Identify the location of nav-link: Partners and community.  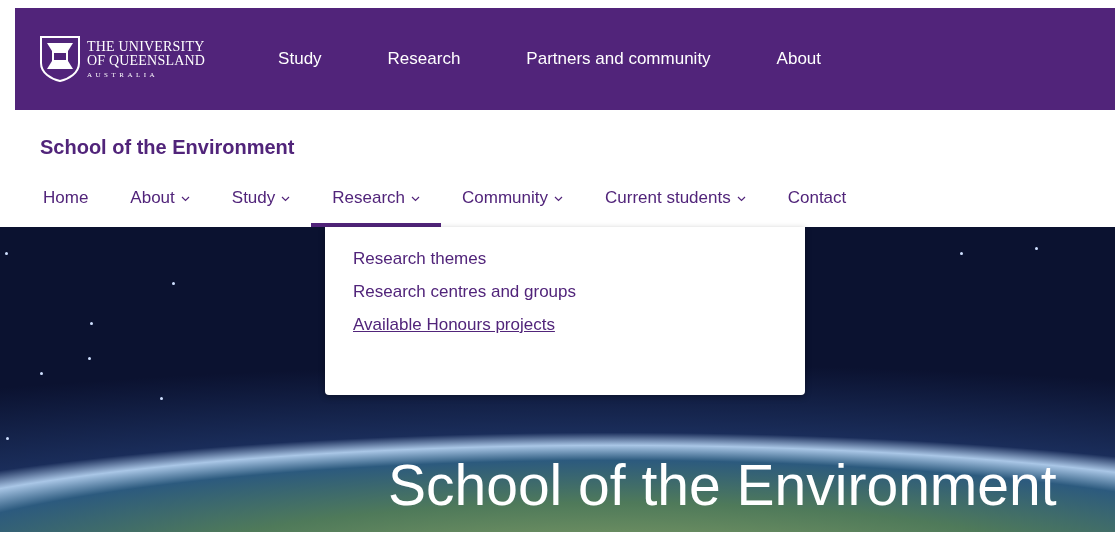
(618, 59).